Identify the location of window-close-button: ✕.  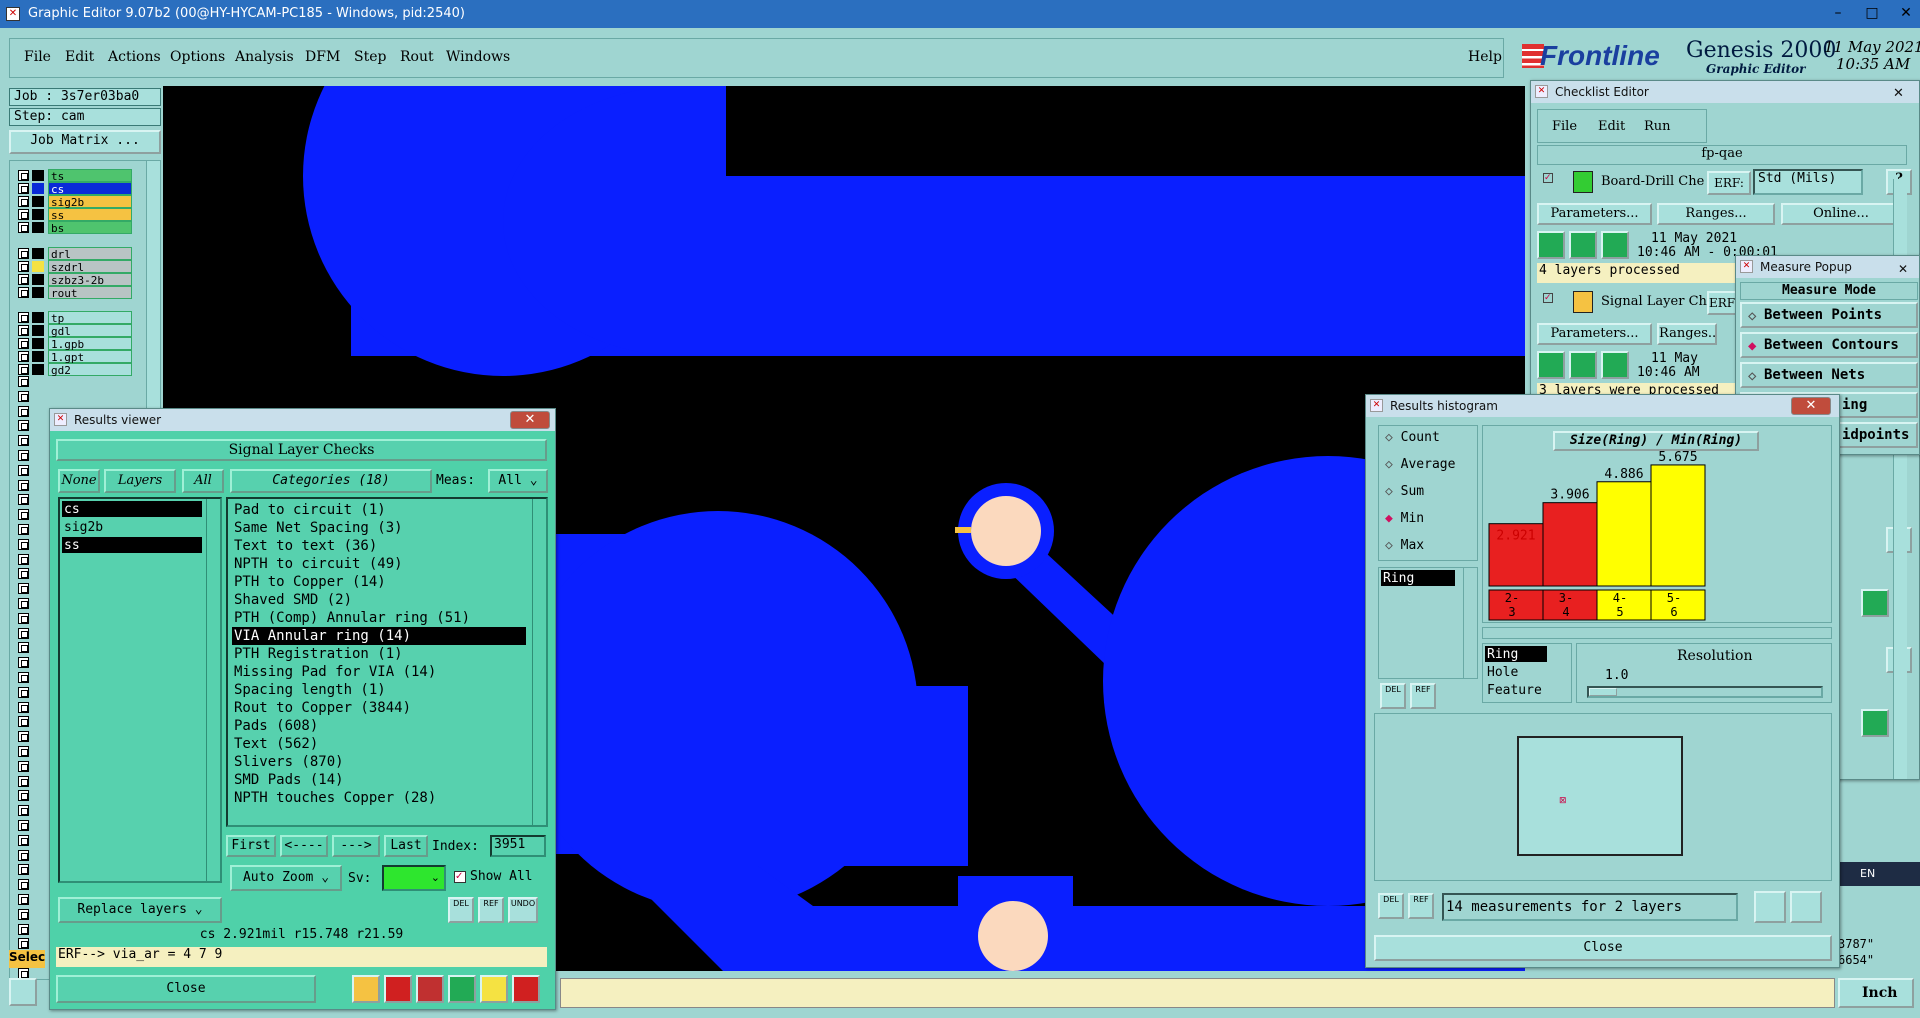
(1903, 13).